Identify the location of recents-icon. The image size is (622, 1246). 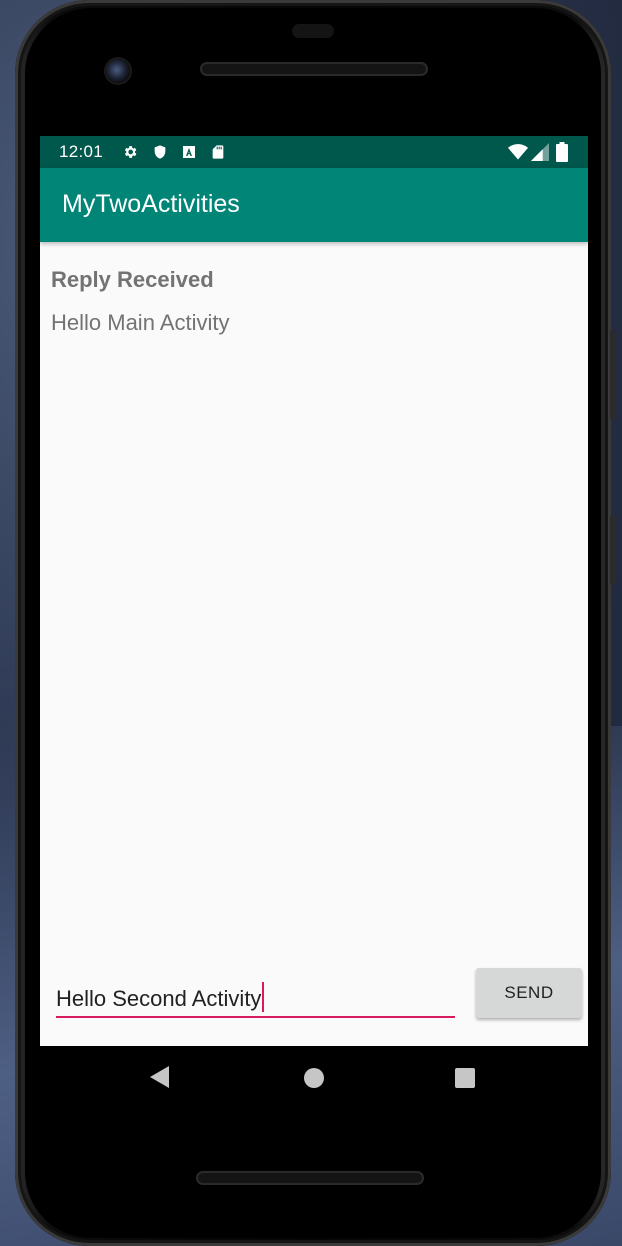
(465, 1078).